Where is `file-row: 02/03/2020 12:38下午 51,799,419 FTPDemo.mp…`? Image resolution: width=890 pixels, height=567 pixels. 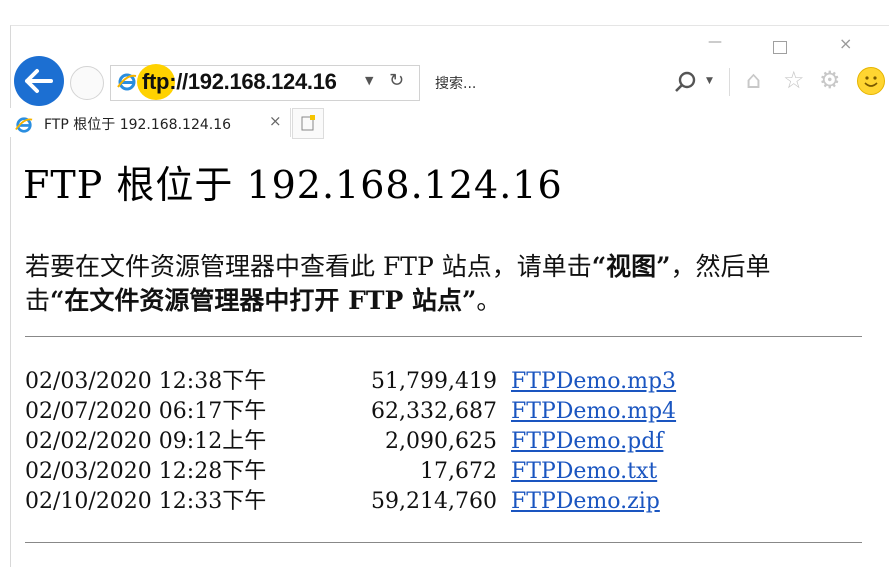
file-row: 02/03/2020 12:38下午 51,799,419 FTPDemo.mp… is located at coordinates (350, 382).